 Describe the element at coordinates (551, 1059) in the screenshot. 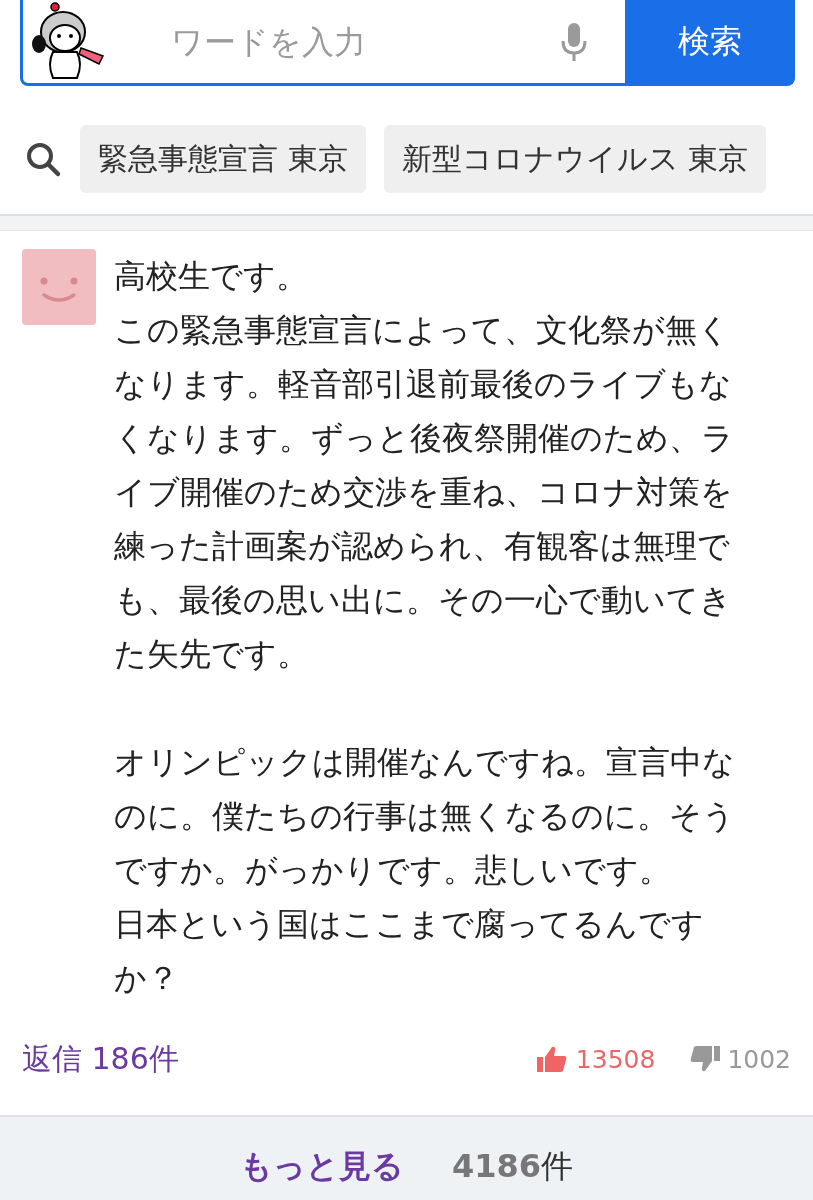

I see `thumbs-up-icon` at that location.